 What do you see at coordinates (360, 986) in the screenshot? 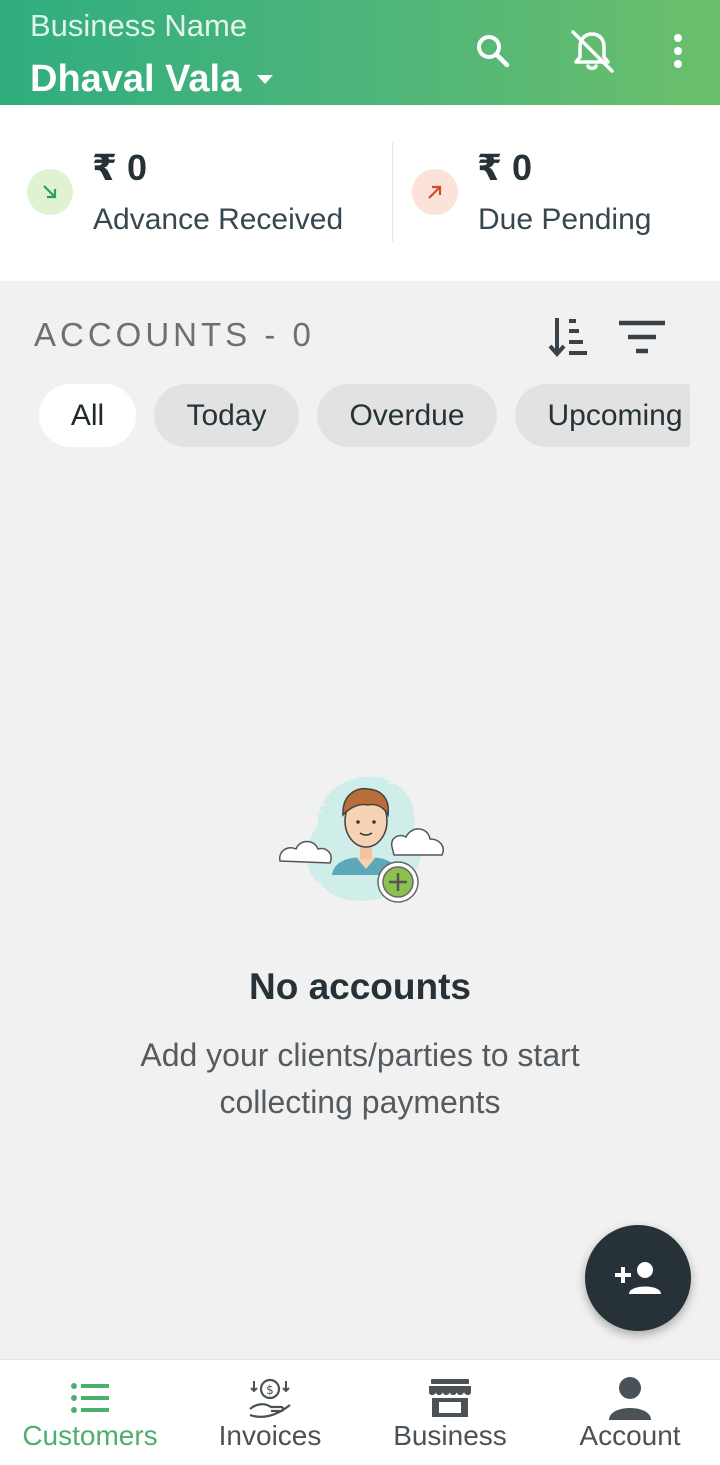
I see `empty-state-title: No accounts` at bounding box center [360, 986].